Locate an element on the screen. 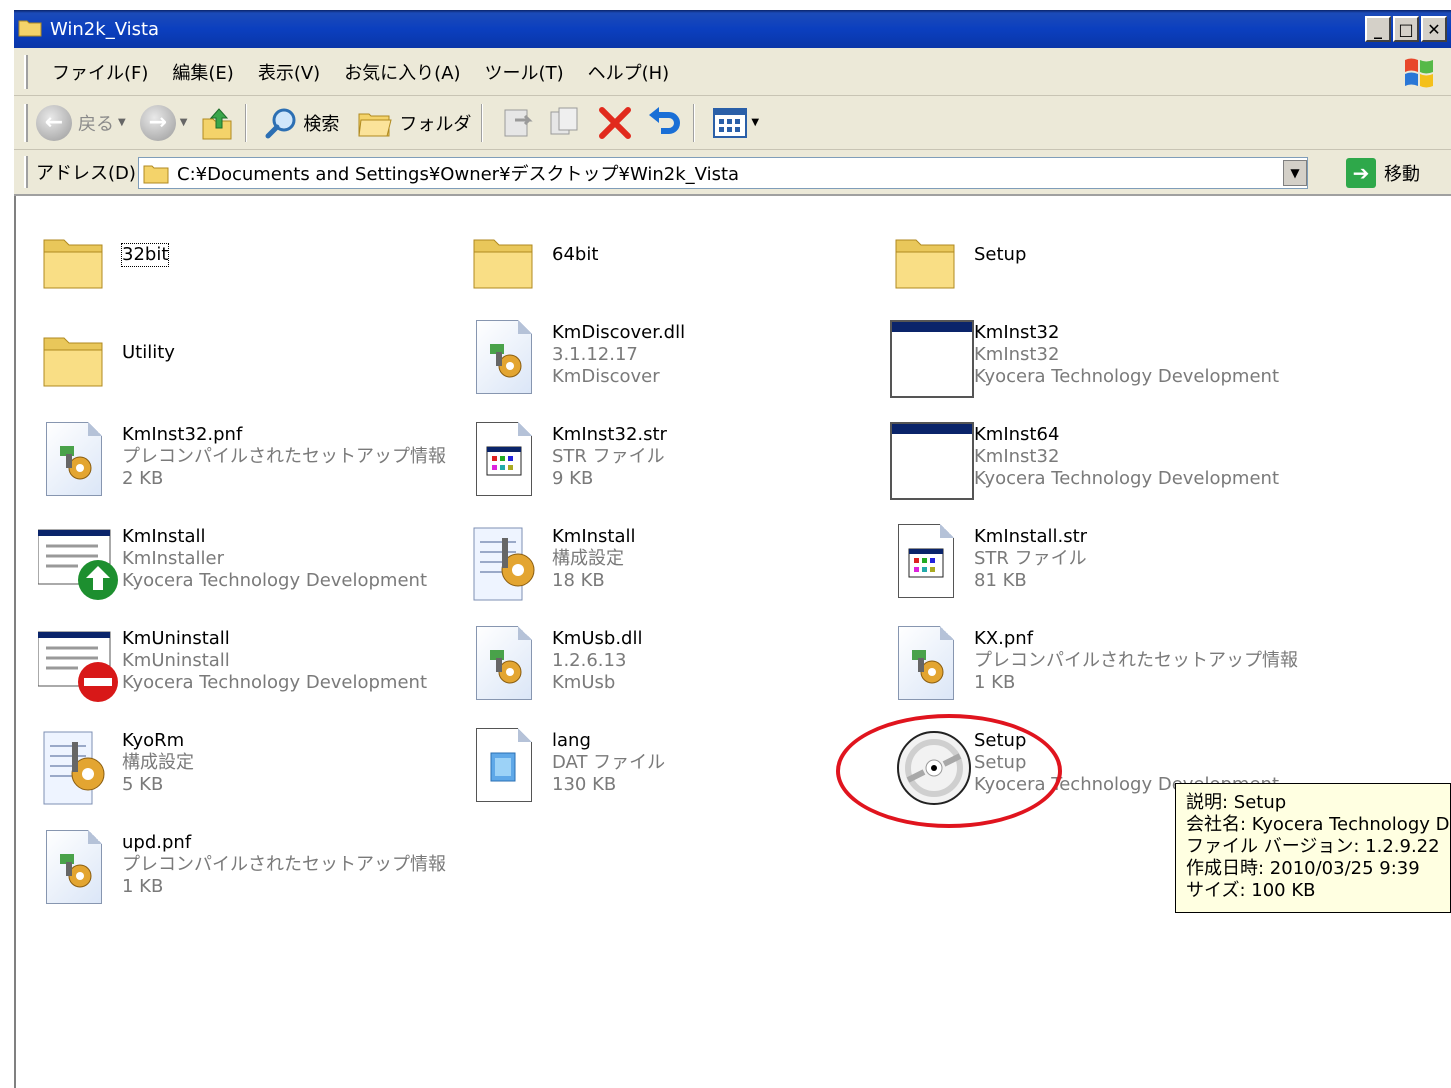 This screenshot has width=1451, height=1088. tooltip-version: ファイル バージョン: 1.2.9.22 is located at coordinates (1313, 846).